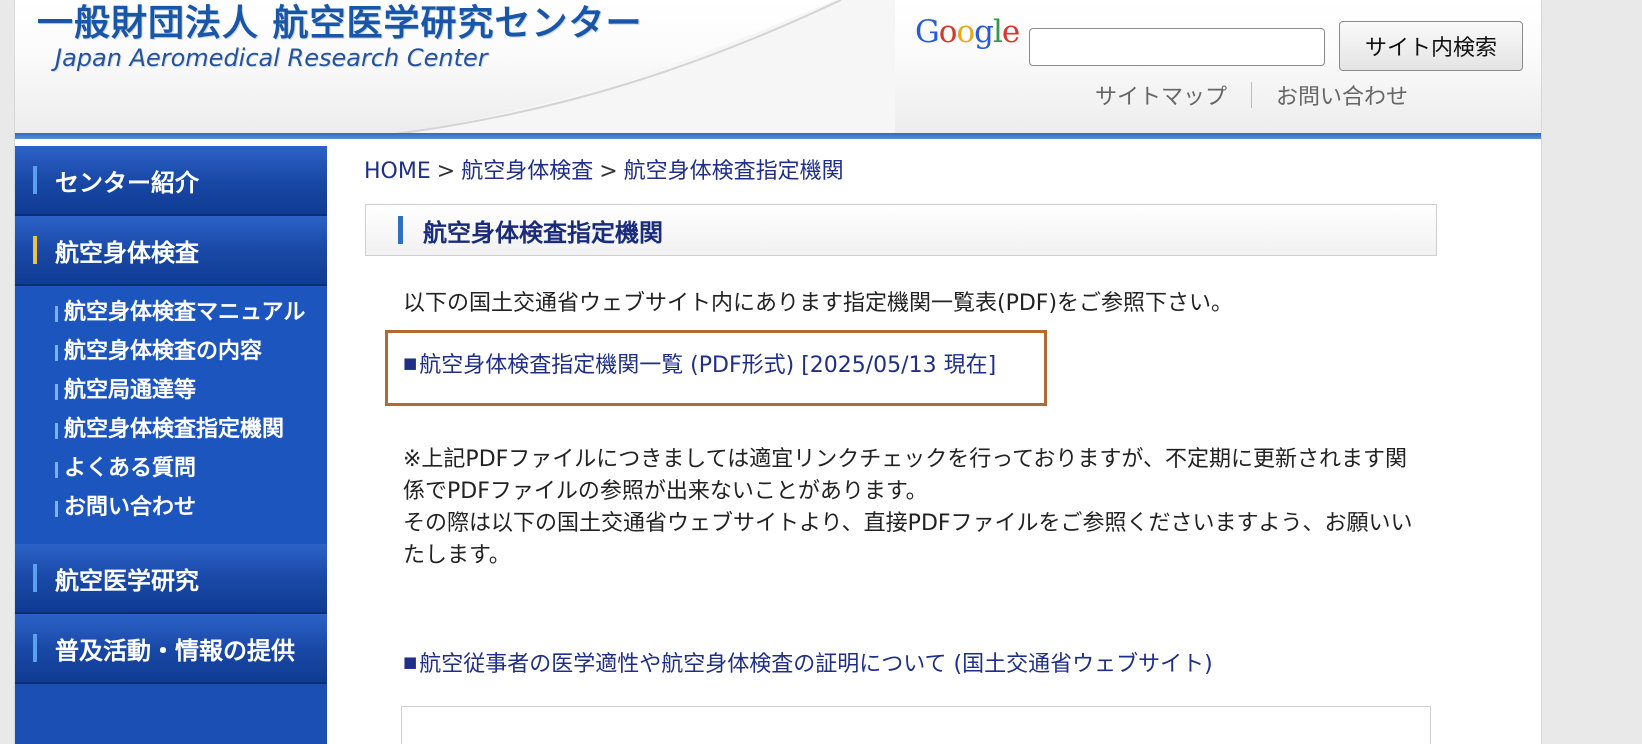  Describe the element at coordinates (1161, 95) in the screenshot. I see `sitemap-link: サイトマップ` at that location.